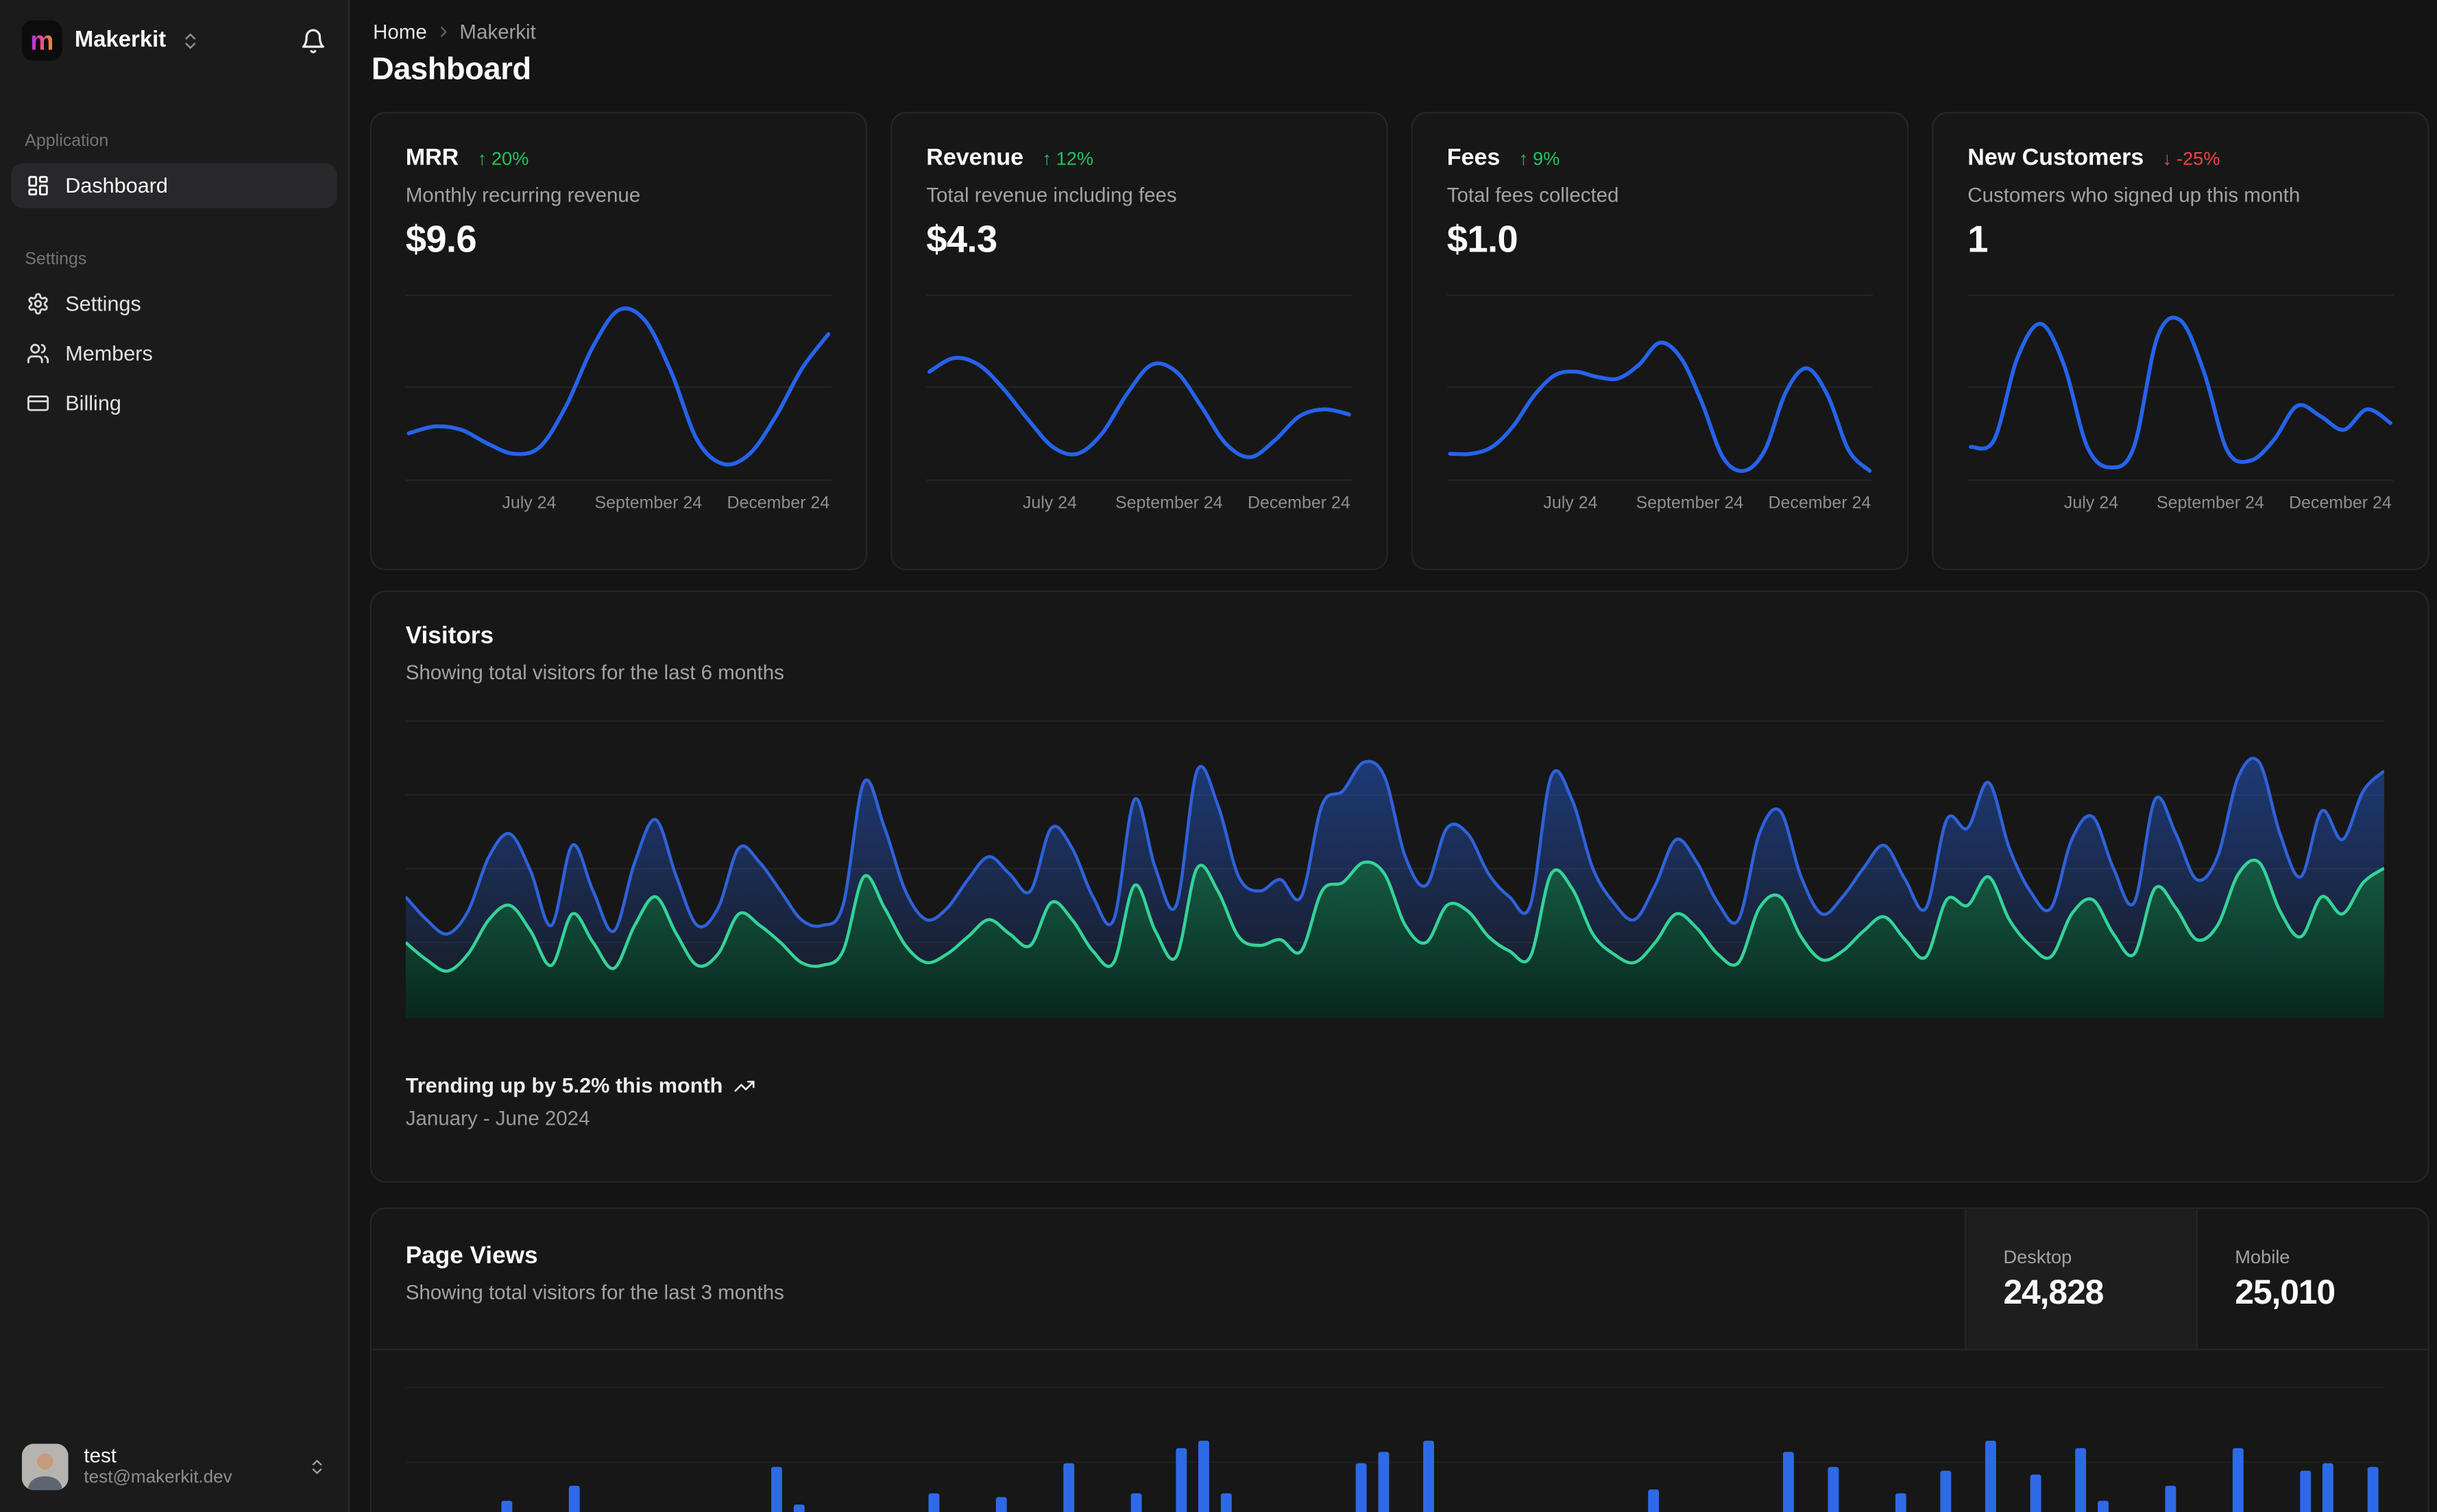  I want to click on sidebar-item-dashboard: Dashboard, so click(173, 186).